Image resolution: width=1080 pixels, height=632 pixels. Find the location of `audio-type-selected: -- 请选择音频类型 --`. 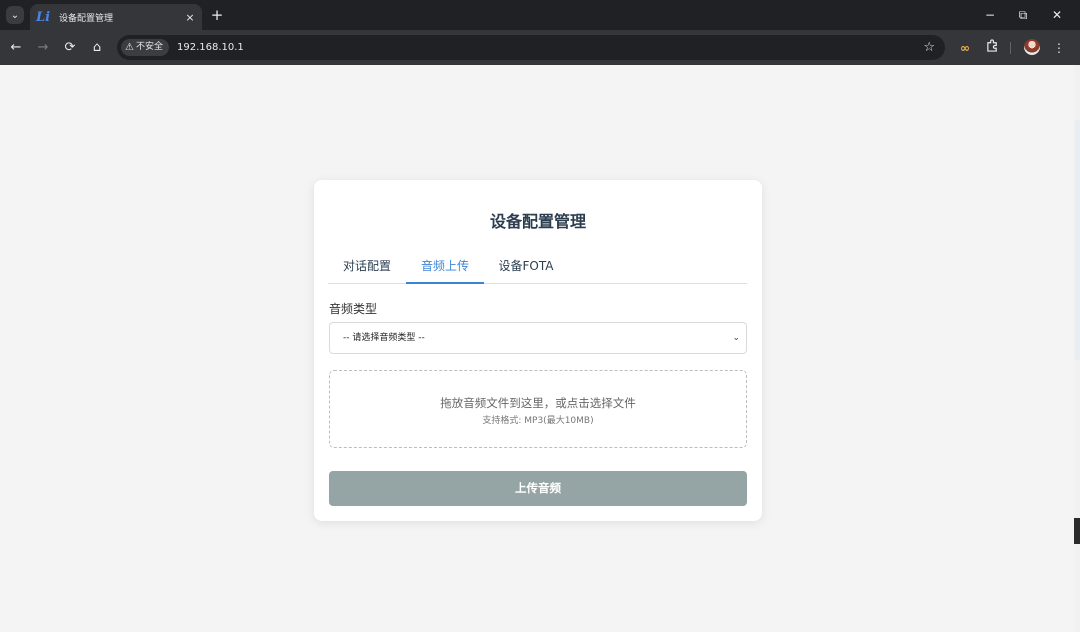

audio-type-selected: -- 请选择音频类型 -- is located at coordinates (384, 338).